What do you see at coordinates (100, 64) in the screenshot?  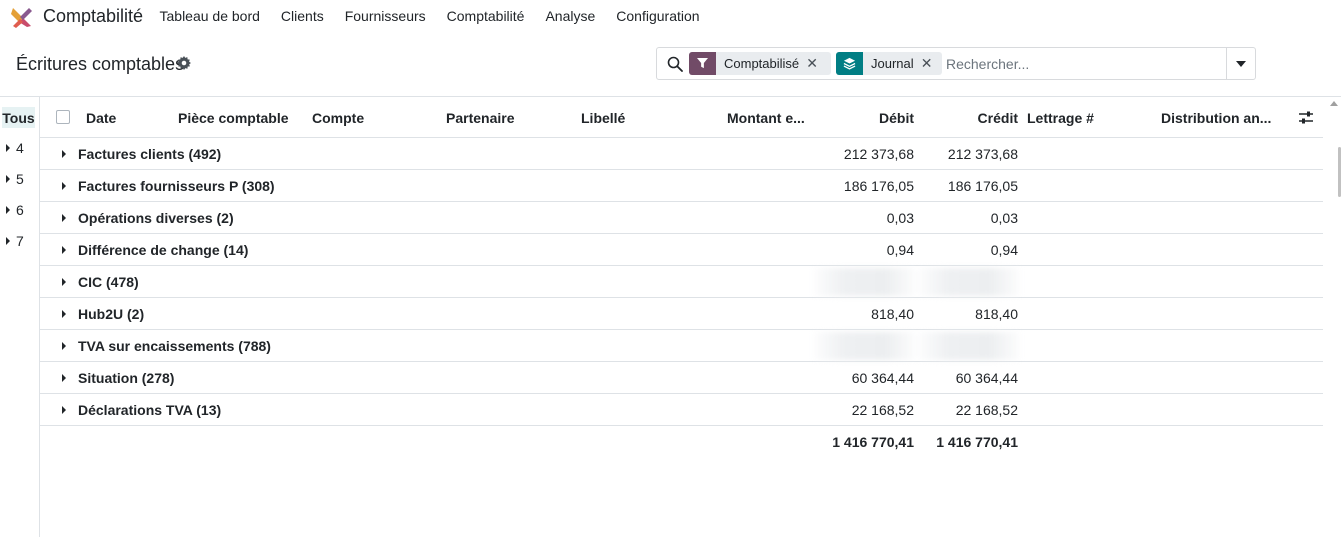 I see `page-title: Écritures comptables` at bounding box center [100, 64].